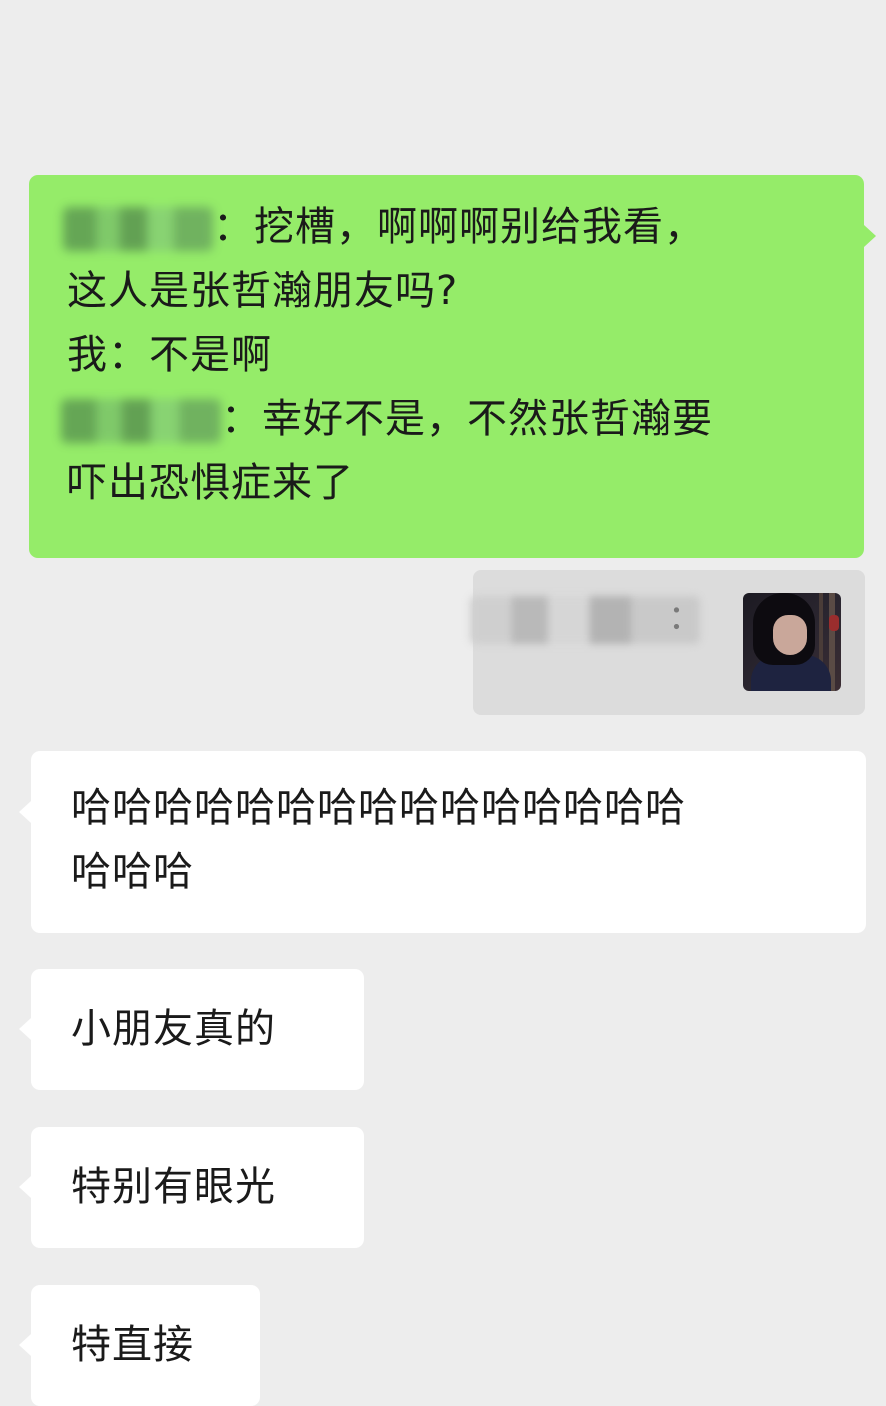 Image resolution: width=886 pixels, height=1406 pixels. What do you see at coordinates (685, 618) in the screenshot?
I see `quote-colon: ：` at bounding box center [685, 618].